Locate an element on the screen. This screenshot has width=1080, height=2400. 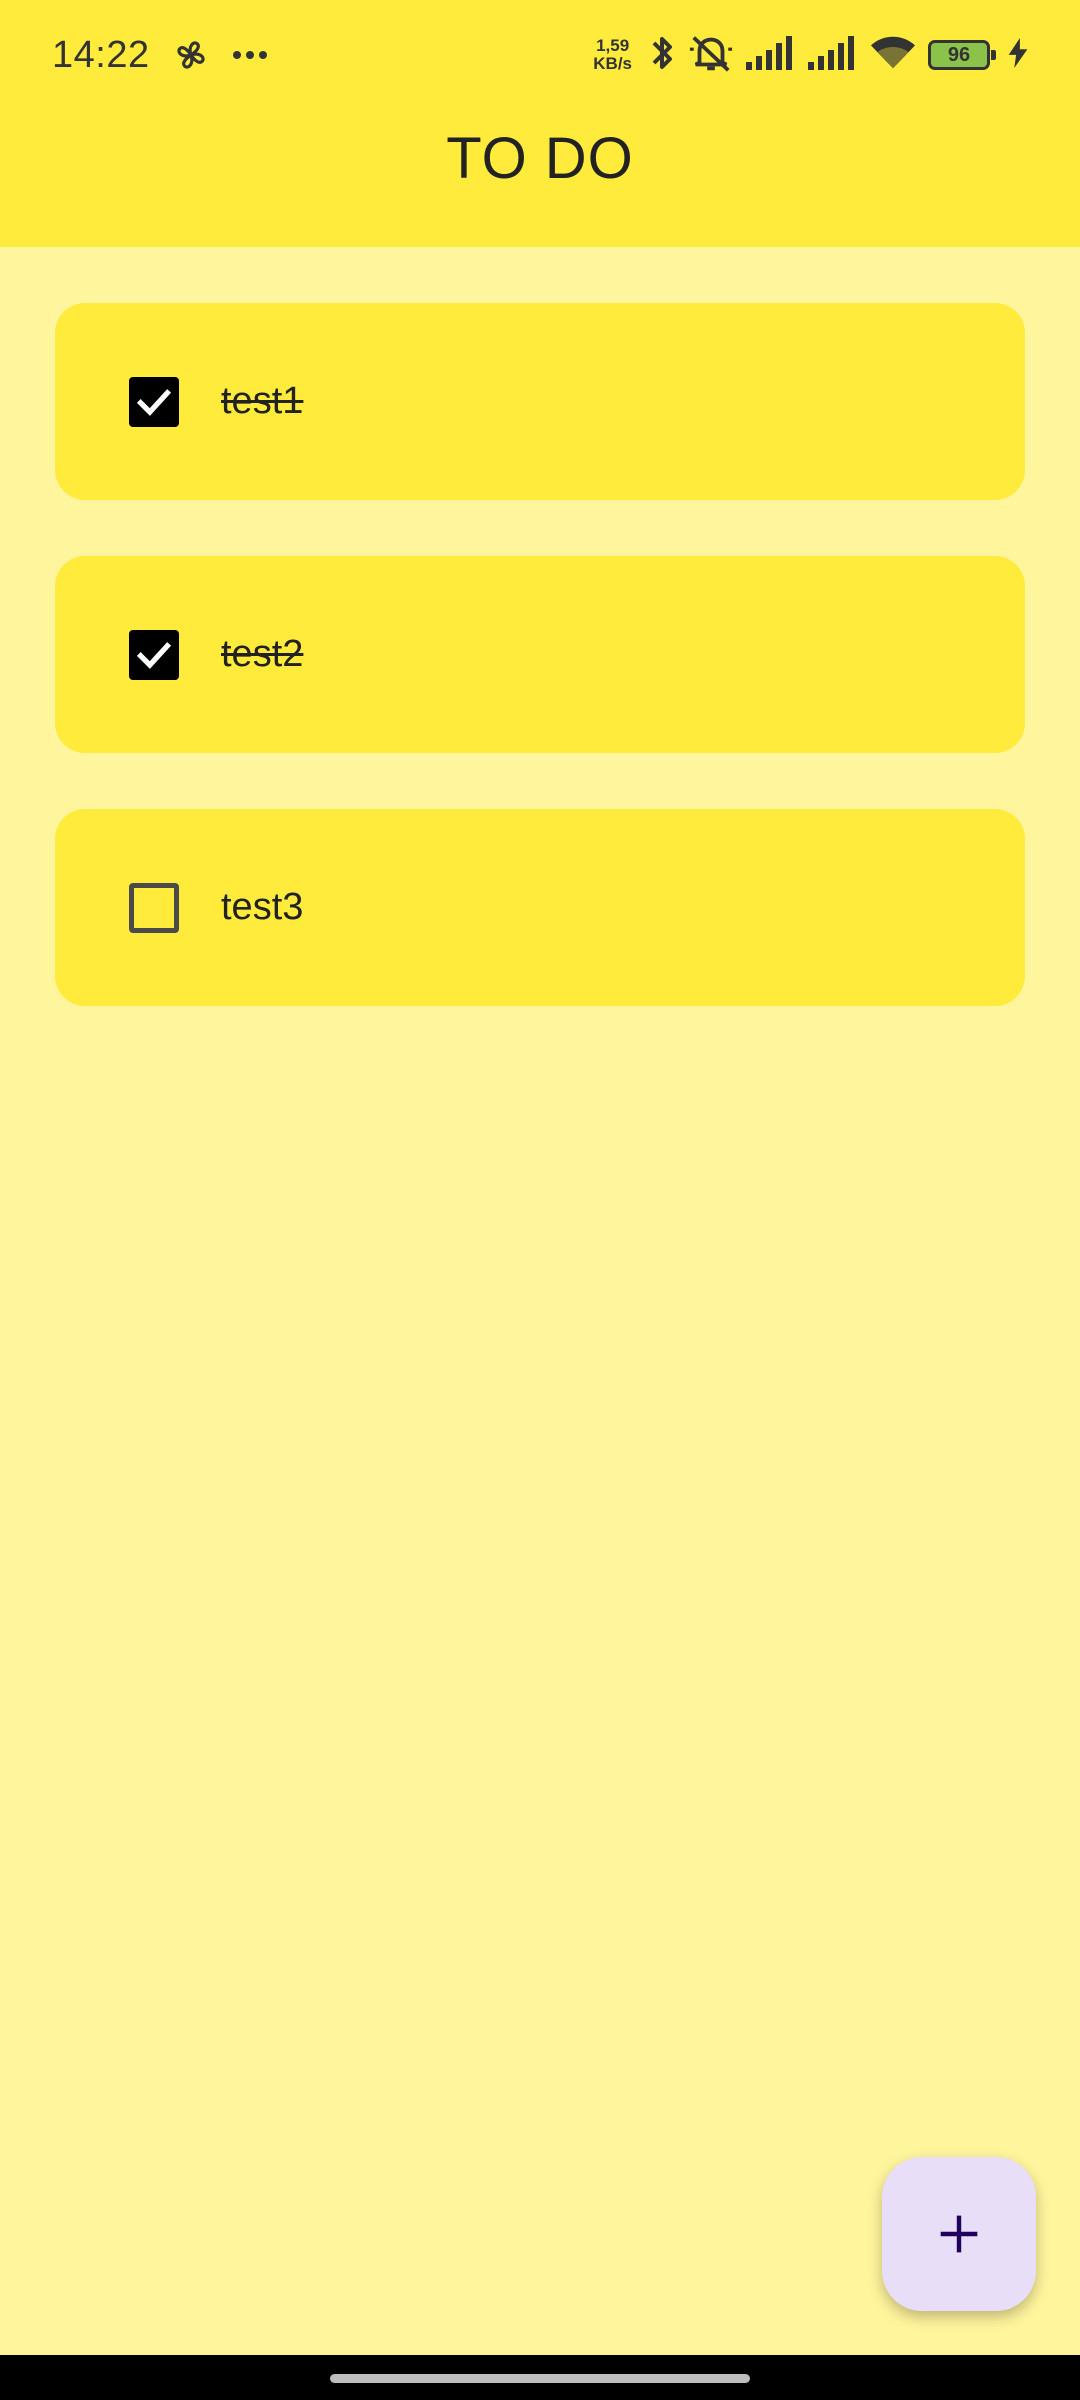
task-label: test1 is located at coordinates (262, 401).